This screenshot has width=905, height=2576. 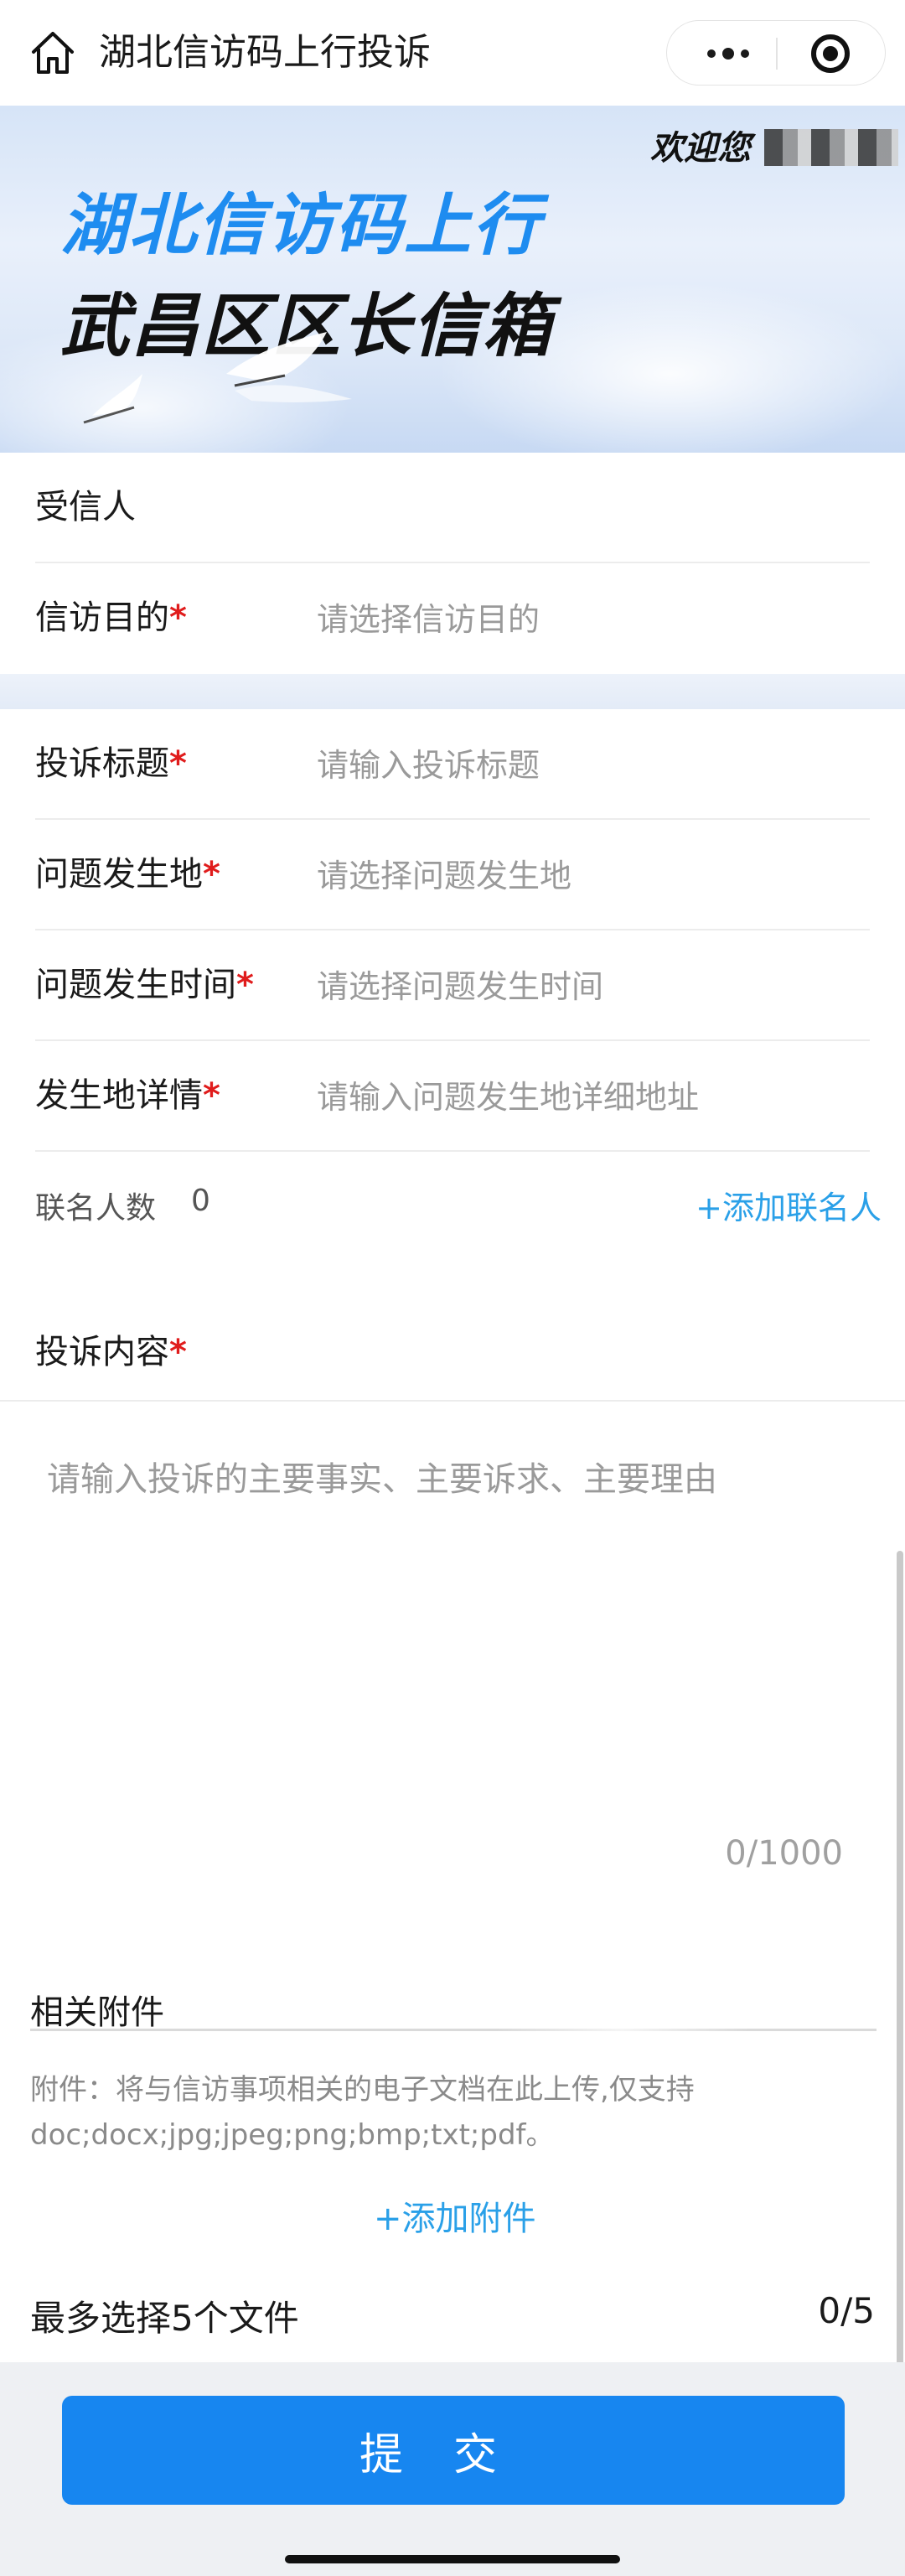 I want to click on purpose-row: 信访目的* 请选择信访目的, so click(x=452, y=618).